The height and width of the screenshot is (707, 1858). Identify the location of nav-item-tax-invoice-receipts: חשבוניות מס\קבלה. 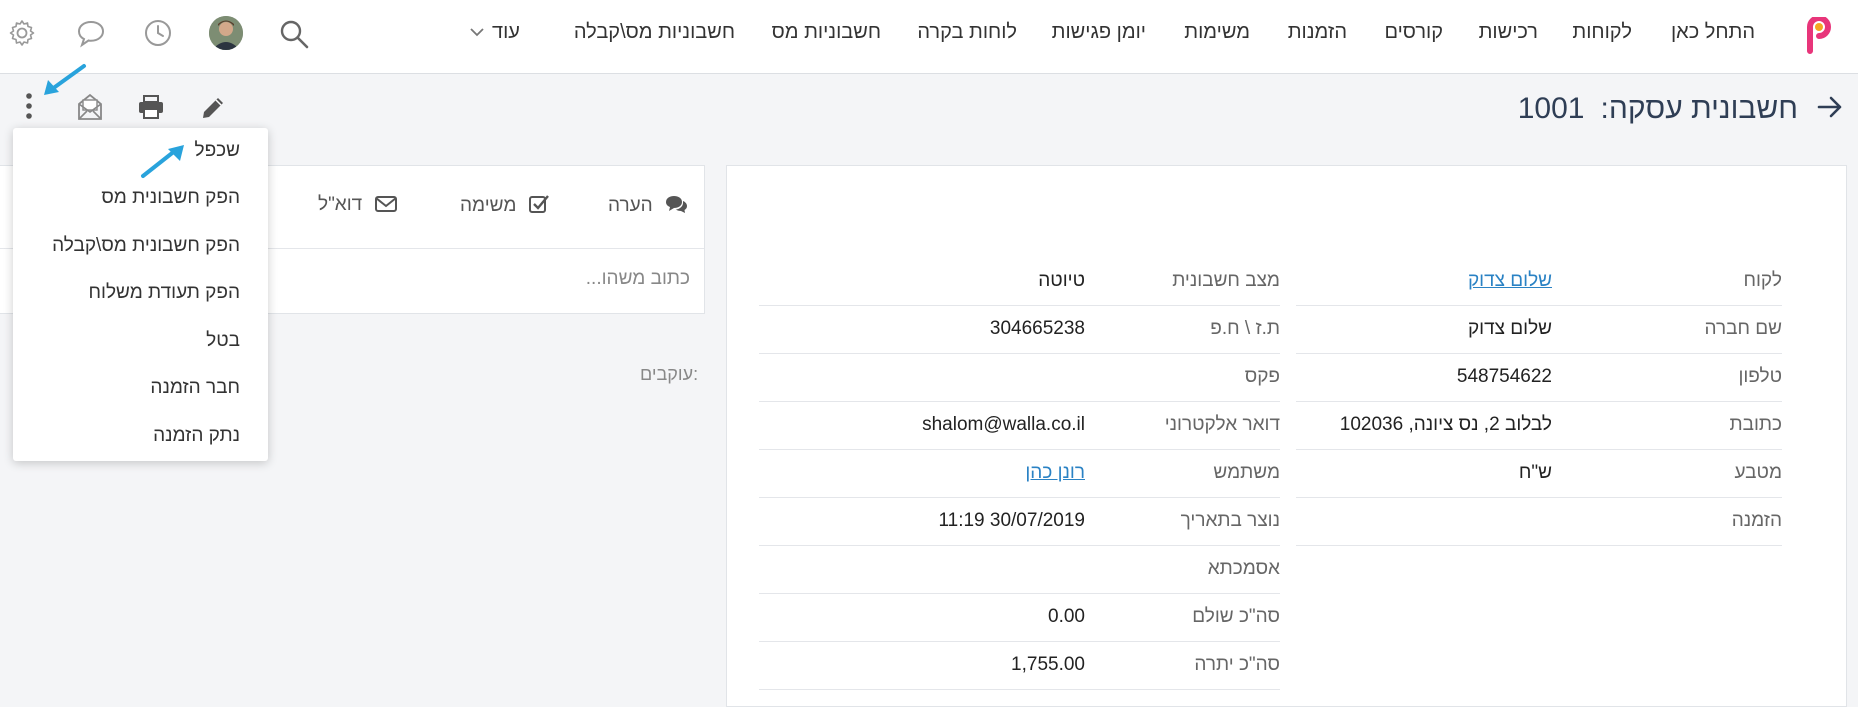
(654, 32).